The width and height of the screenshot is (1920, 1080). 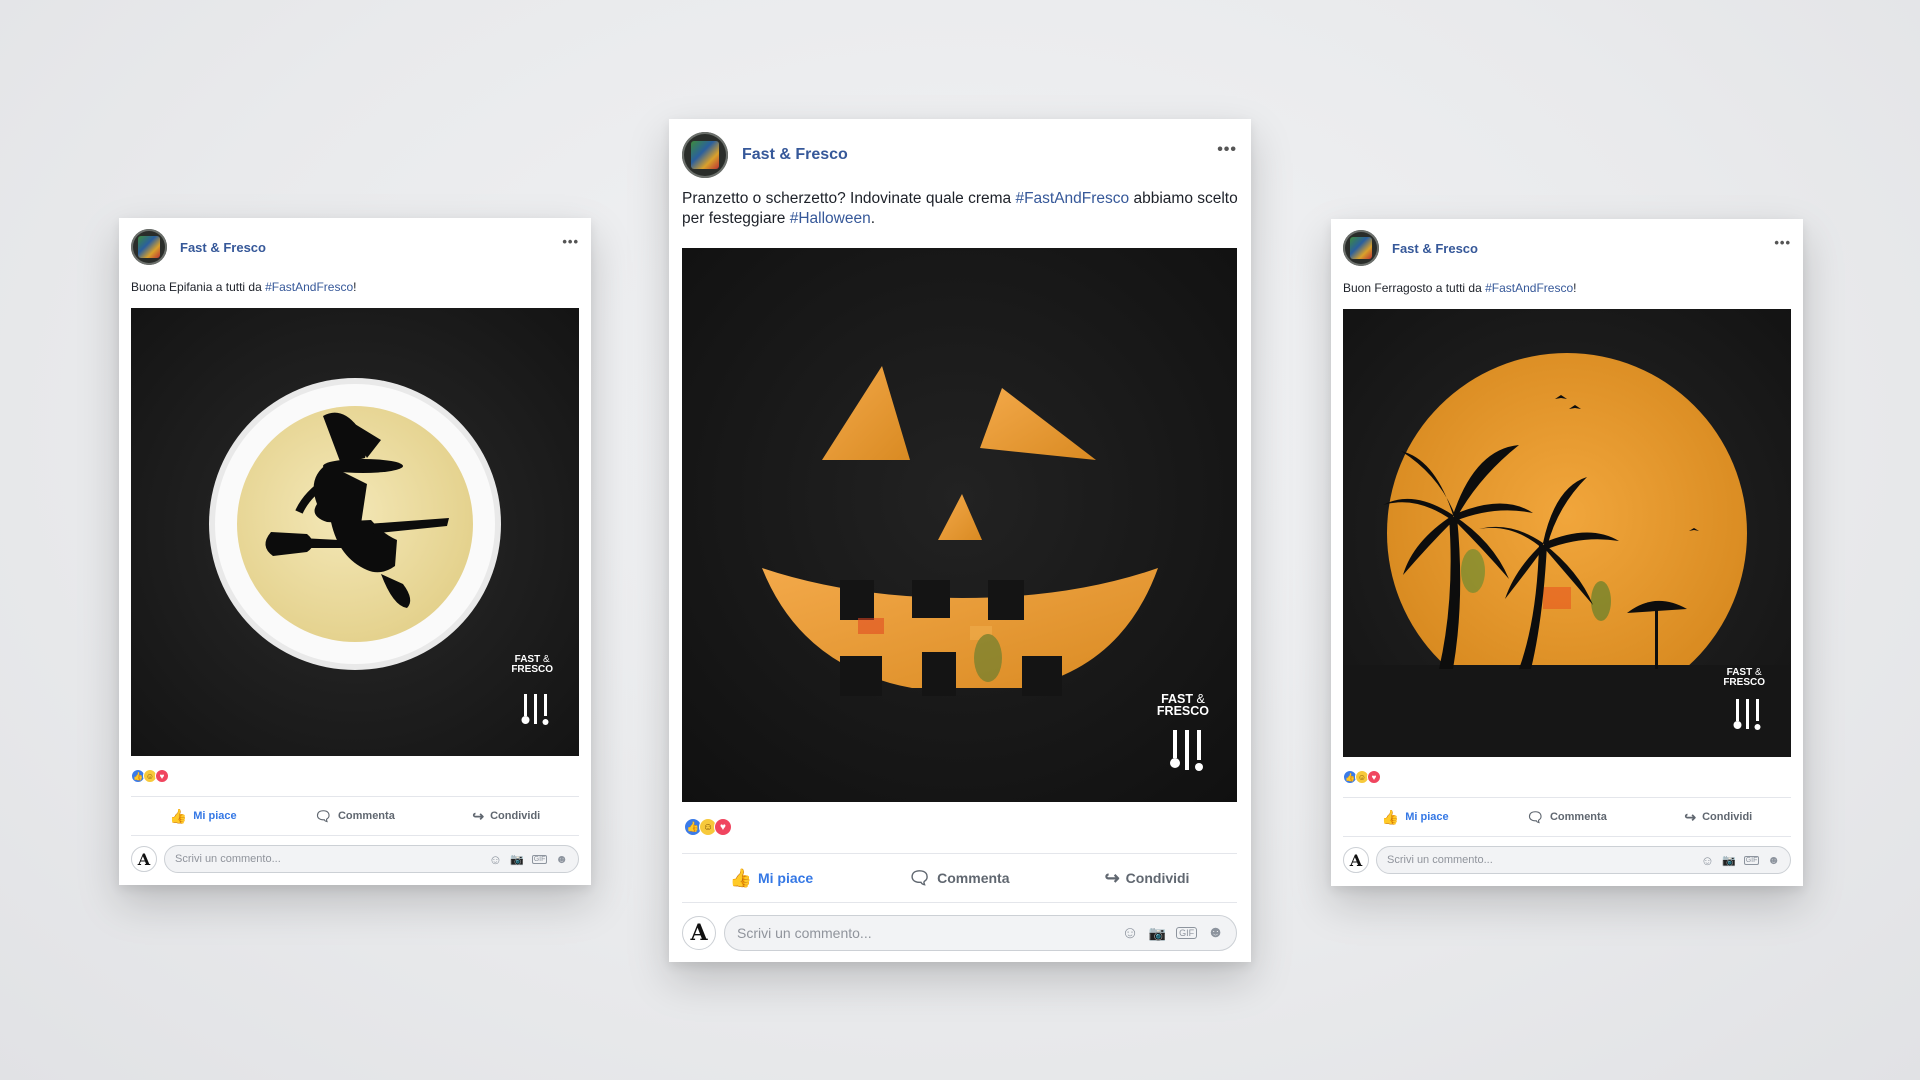 I want to click on palm-sunset-illustration, so click(x=1567, y=533).